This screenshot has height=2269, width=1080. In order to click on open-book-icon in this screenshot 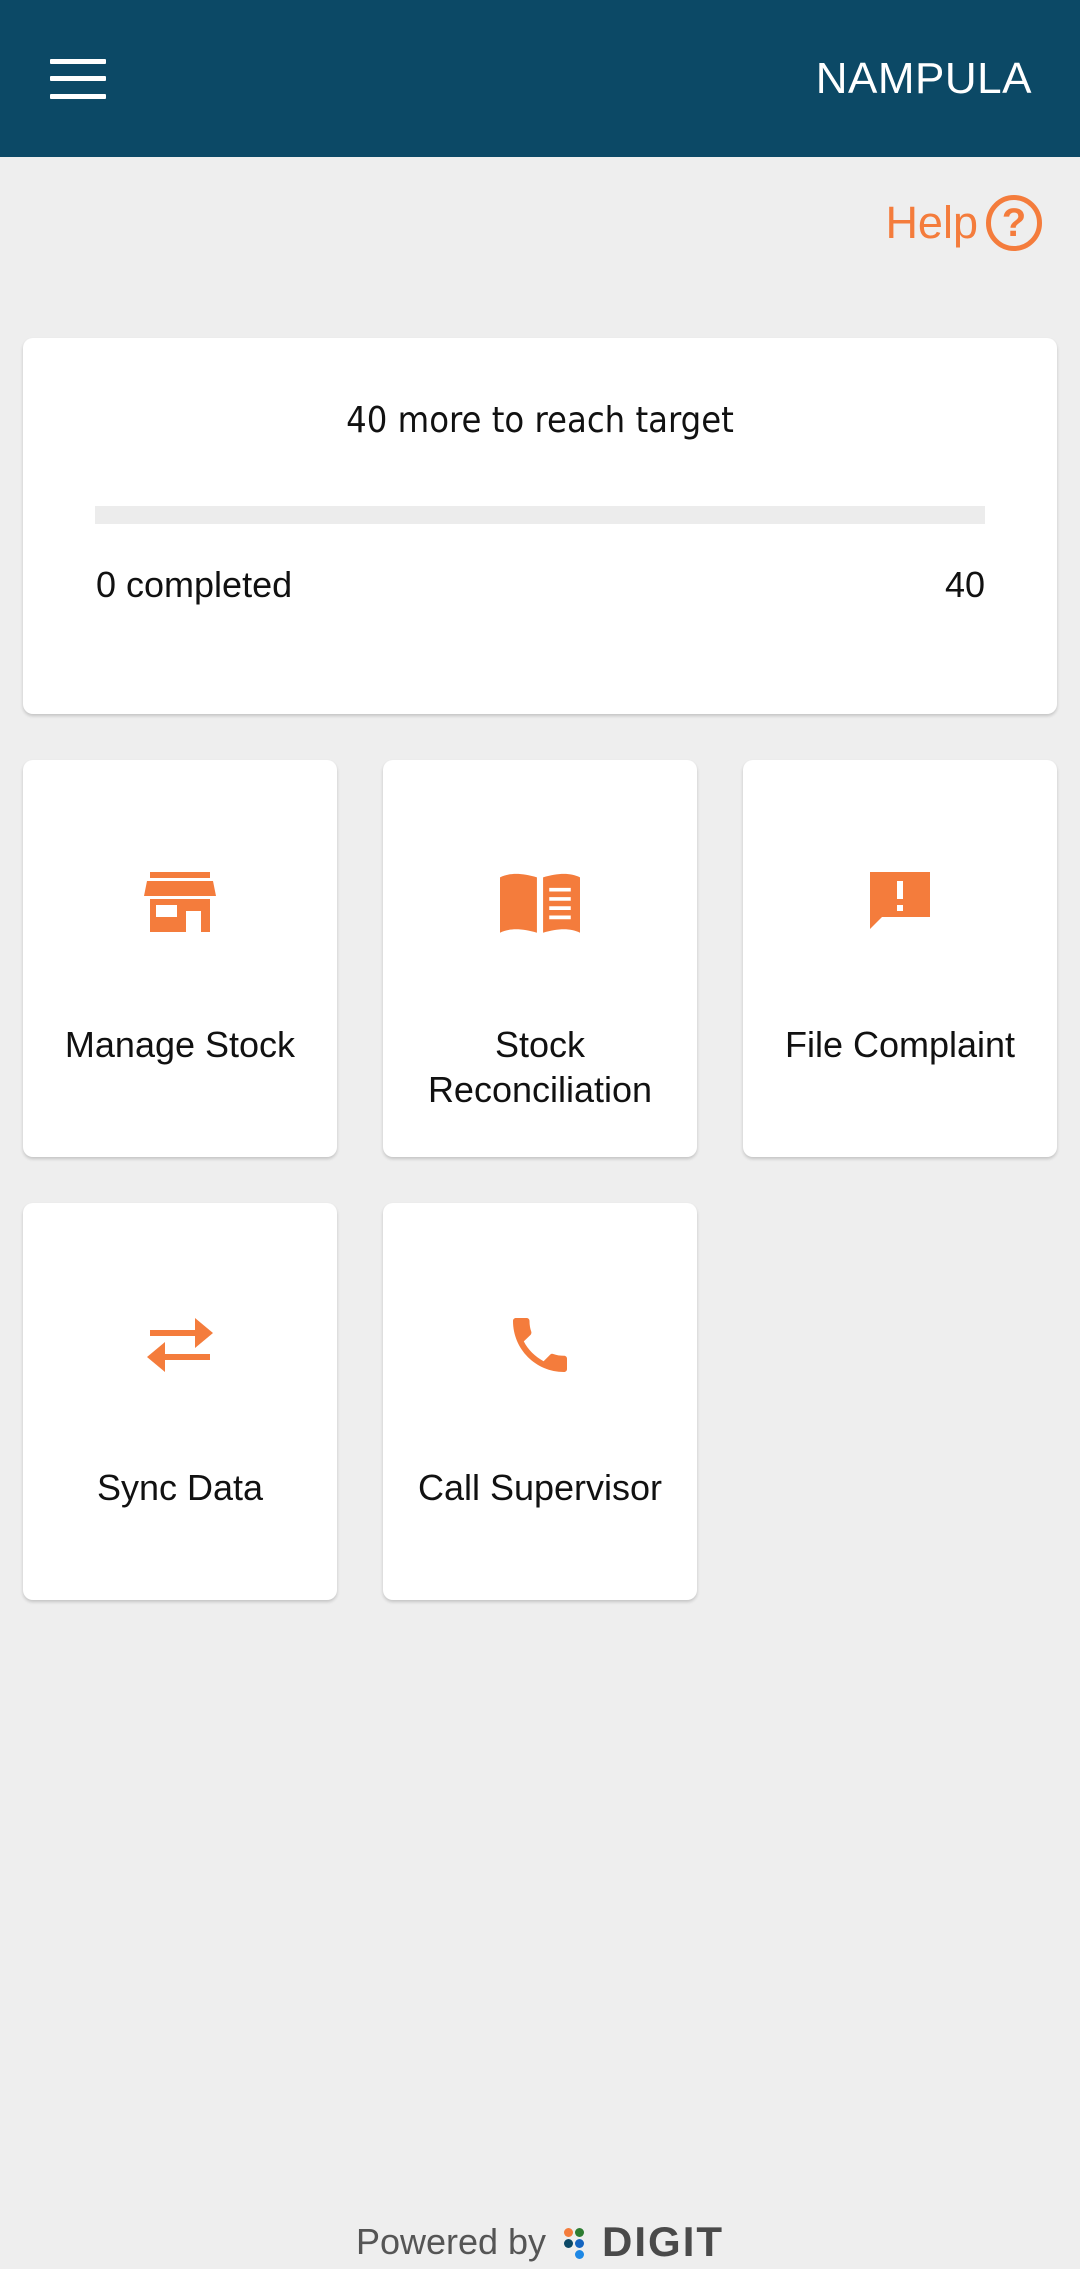, I will do `click(540, 902)`.